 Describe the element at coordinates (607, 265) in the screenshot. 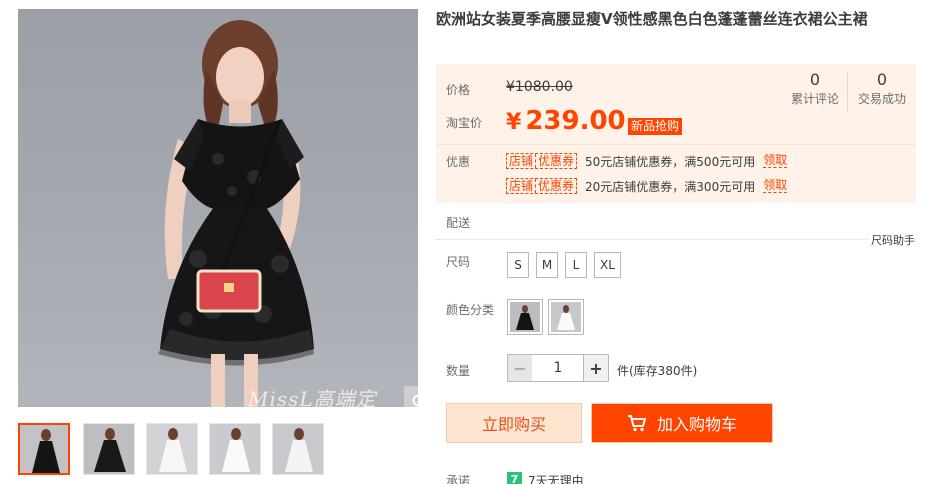

I see `size-option-xl: XL` at that location.